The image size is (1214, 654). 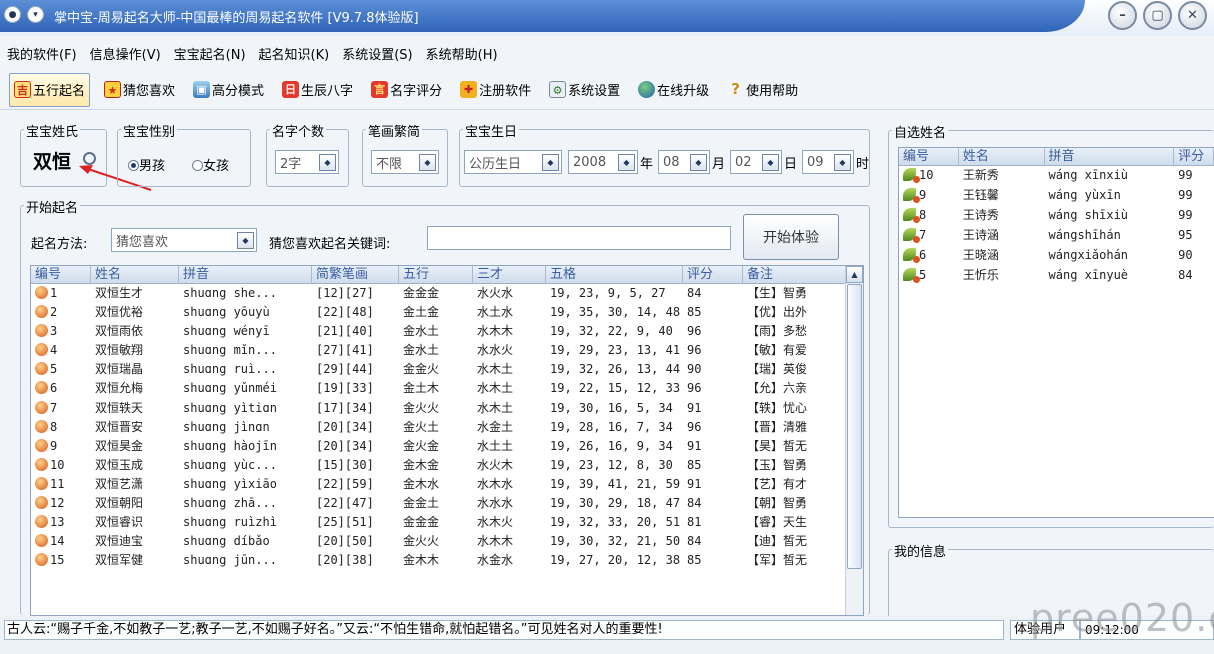 What do you see at coordinates (210, 164) in the screenshot?
I see `gender-female-radio: 女孩` at bounding box center [210, 164].